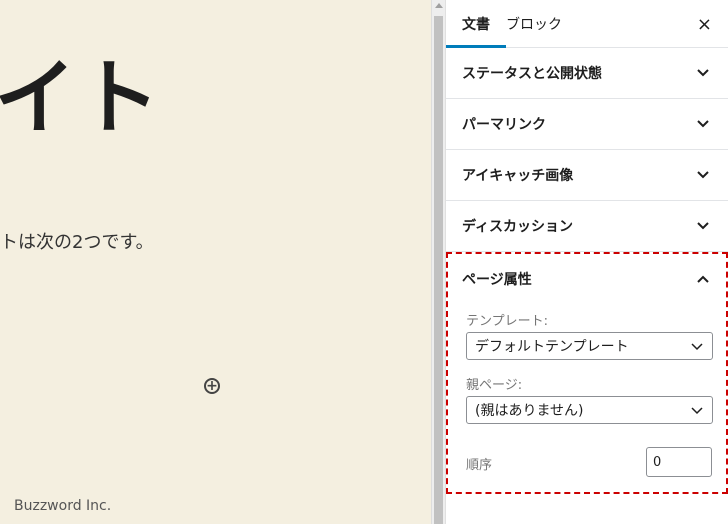 The image size is (728, 524). Describe the element at coordinates (494, 385) in the screenshot. I see `parent-page-label: 親ページ:` at that location.